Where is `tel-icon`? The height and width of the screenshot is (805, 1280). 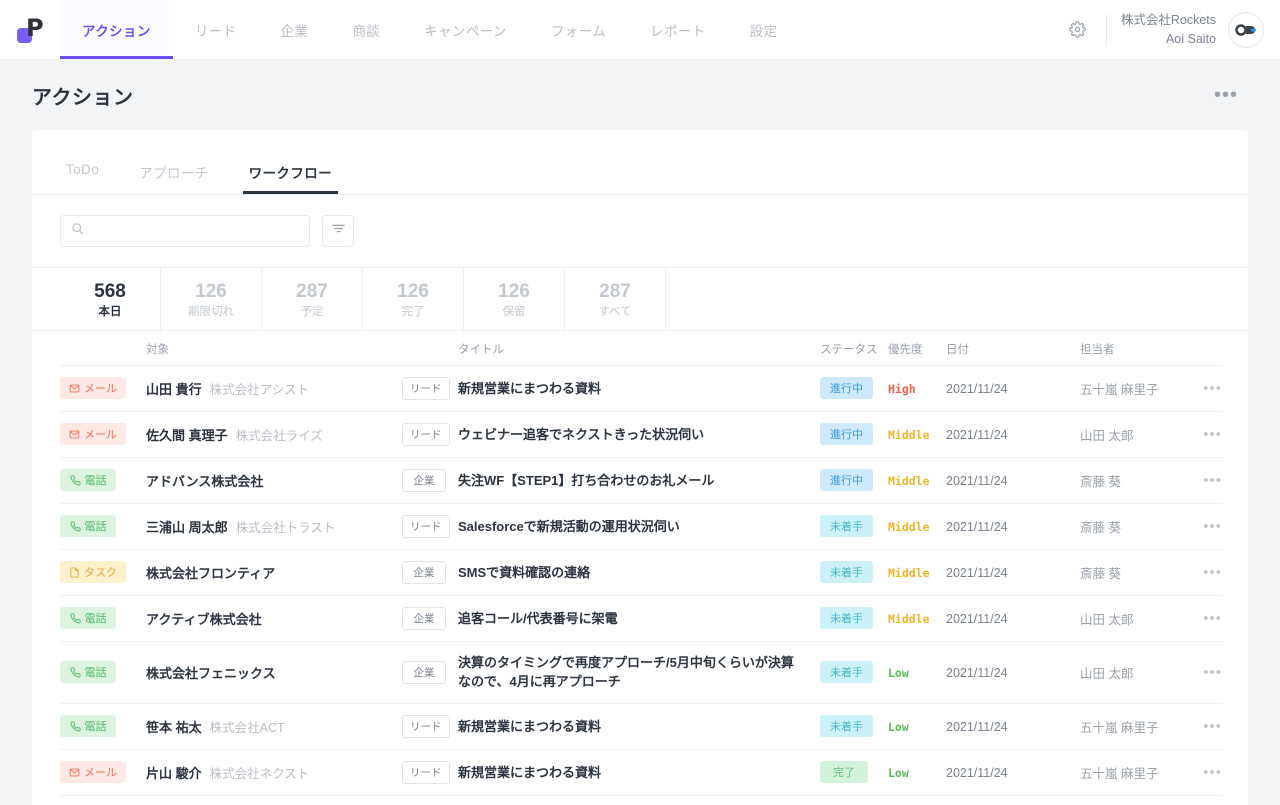 tel-icon is located at coordinates (75, 480).